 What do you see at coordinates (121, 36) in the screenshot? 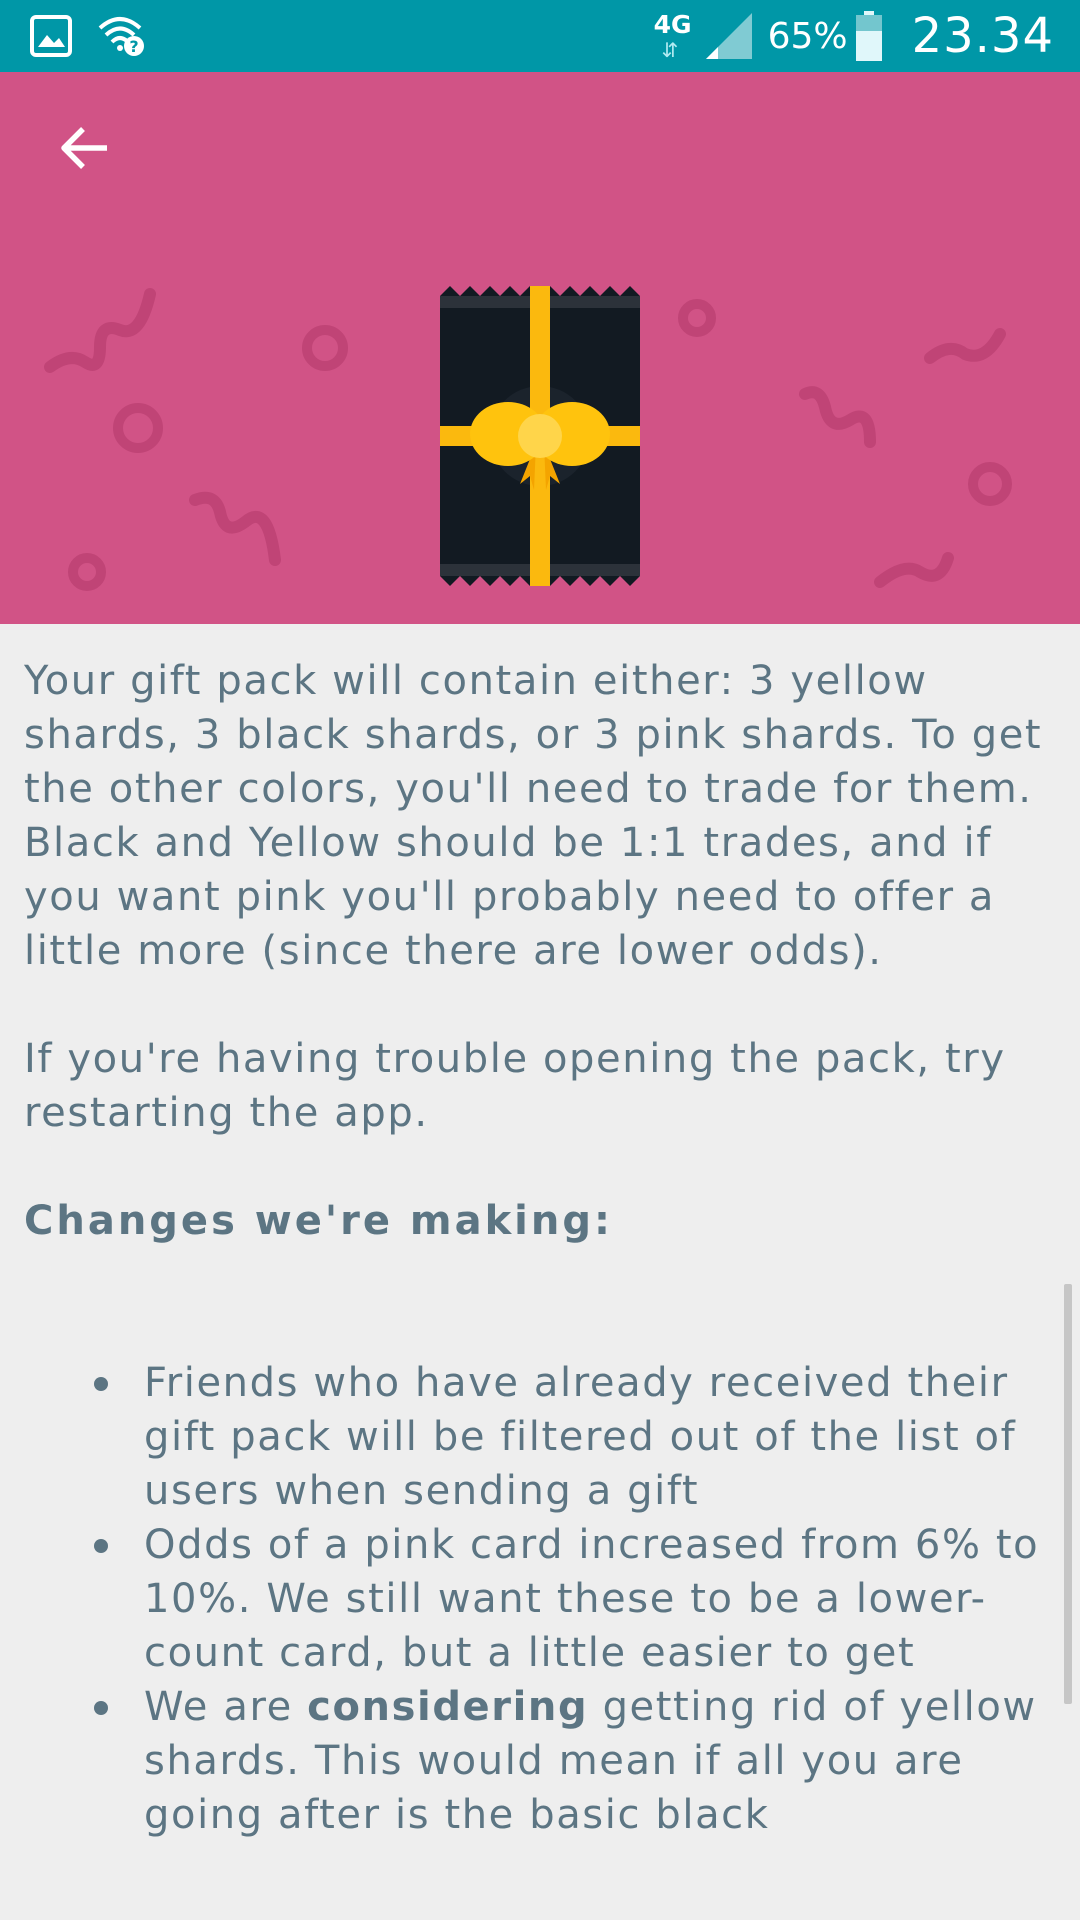
I see `wifi-question-icon: ?` at bounding box center [121, 36].